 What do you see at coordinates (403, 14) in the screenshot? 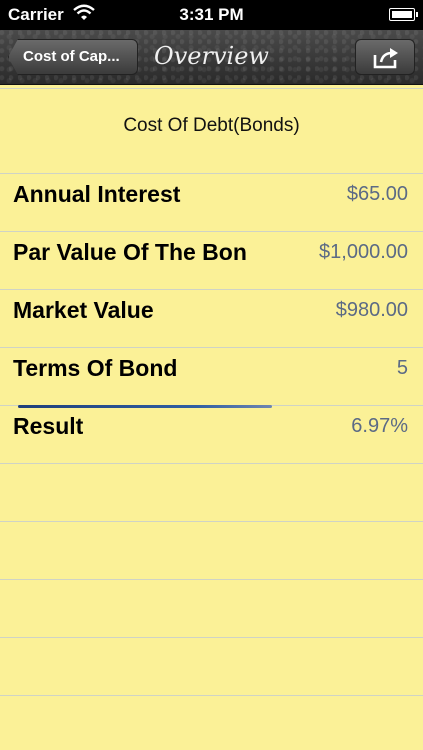
I see `battery-icon` at bounding box center [403, 14].